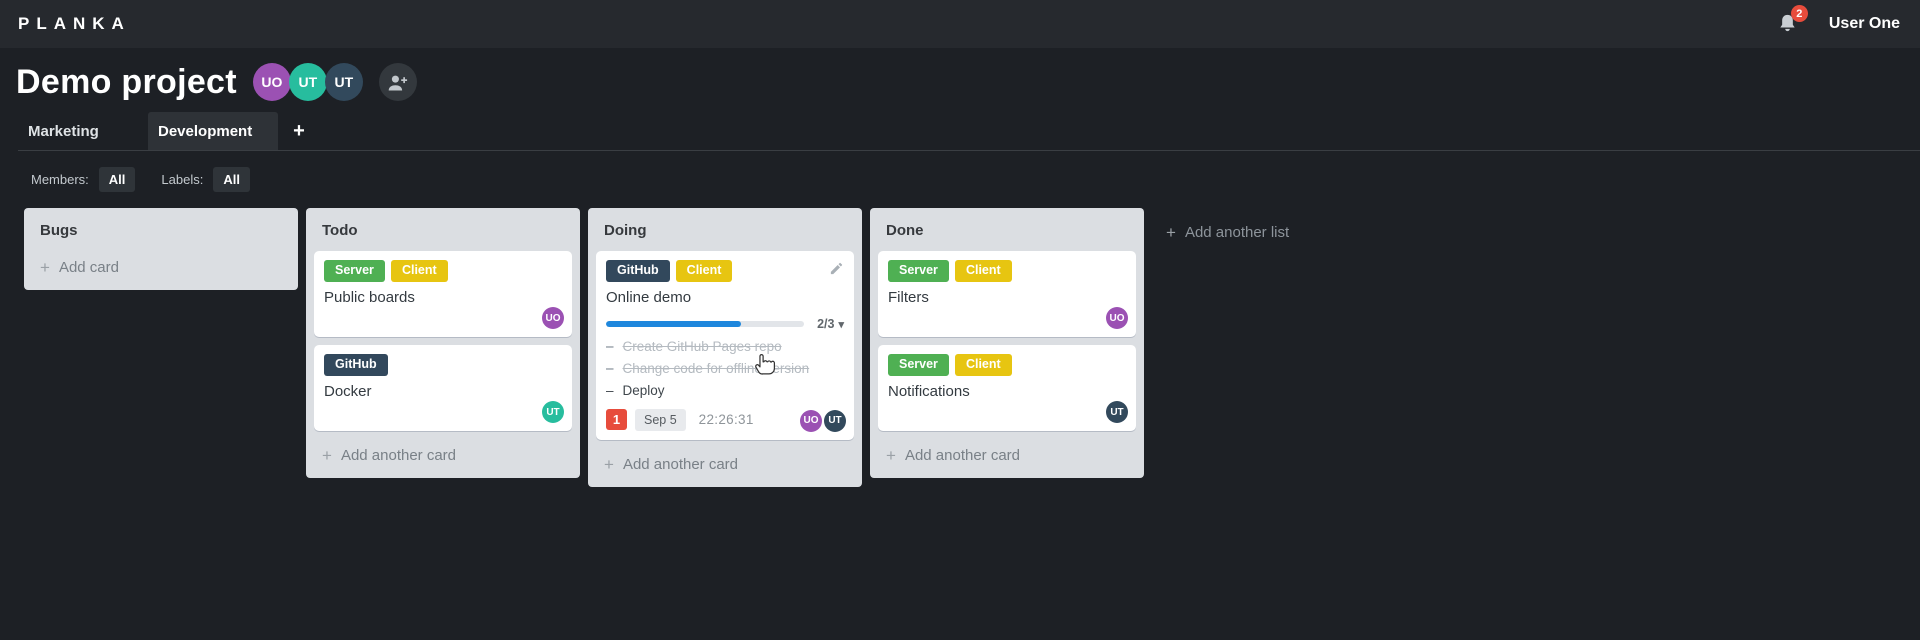 The height and width of the screenshot is (640, 1920). What do you see at coordinates (1799, 13) in the screenshot?
I see `notification-badge: 2` at bounding box center [1799, 13].